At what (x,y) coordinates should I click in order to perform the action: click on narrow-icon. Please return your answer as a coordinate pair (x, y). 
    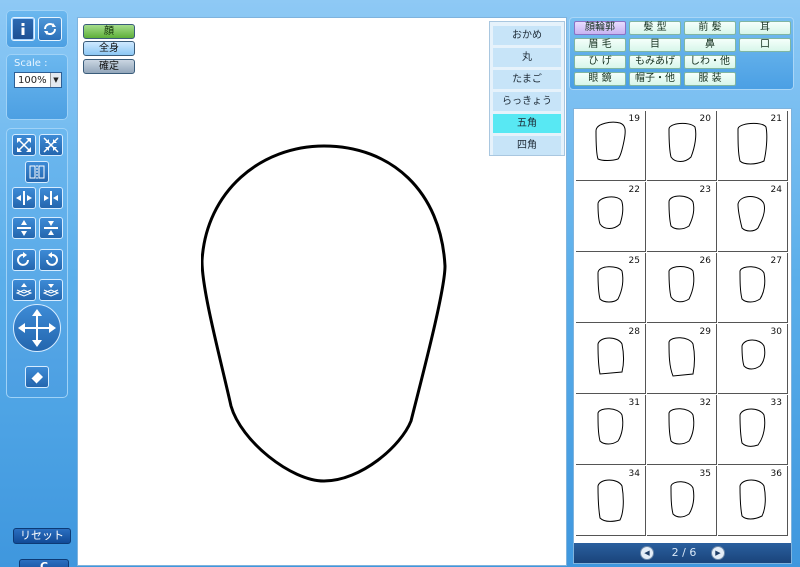
    Looking at the image, I should click on (51, 198).